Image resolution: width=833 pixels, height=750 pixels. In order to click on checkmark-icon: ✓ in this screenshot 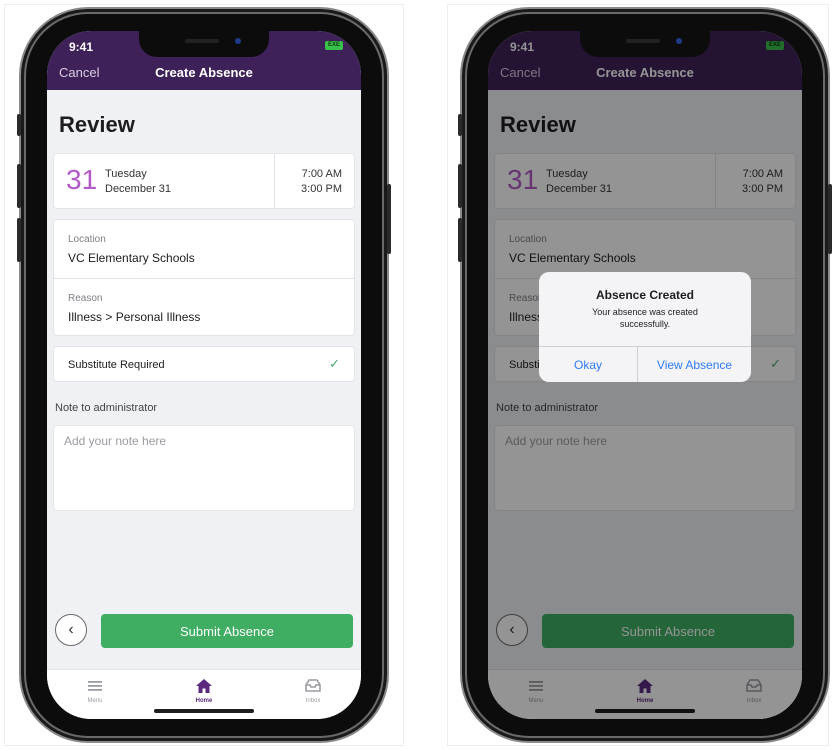, I will do `click(334, 363)`.